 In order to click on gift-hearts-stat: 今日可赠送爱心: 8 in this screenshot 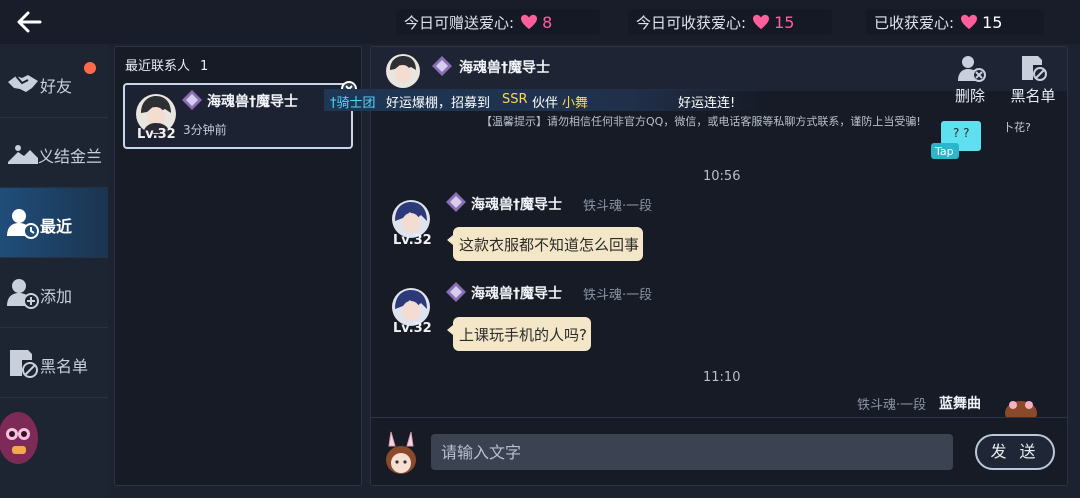, I will do `click(498, 22)`.